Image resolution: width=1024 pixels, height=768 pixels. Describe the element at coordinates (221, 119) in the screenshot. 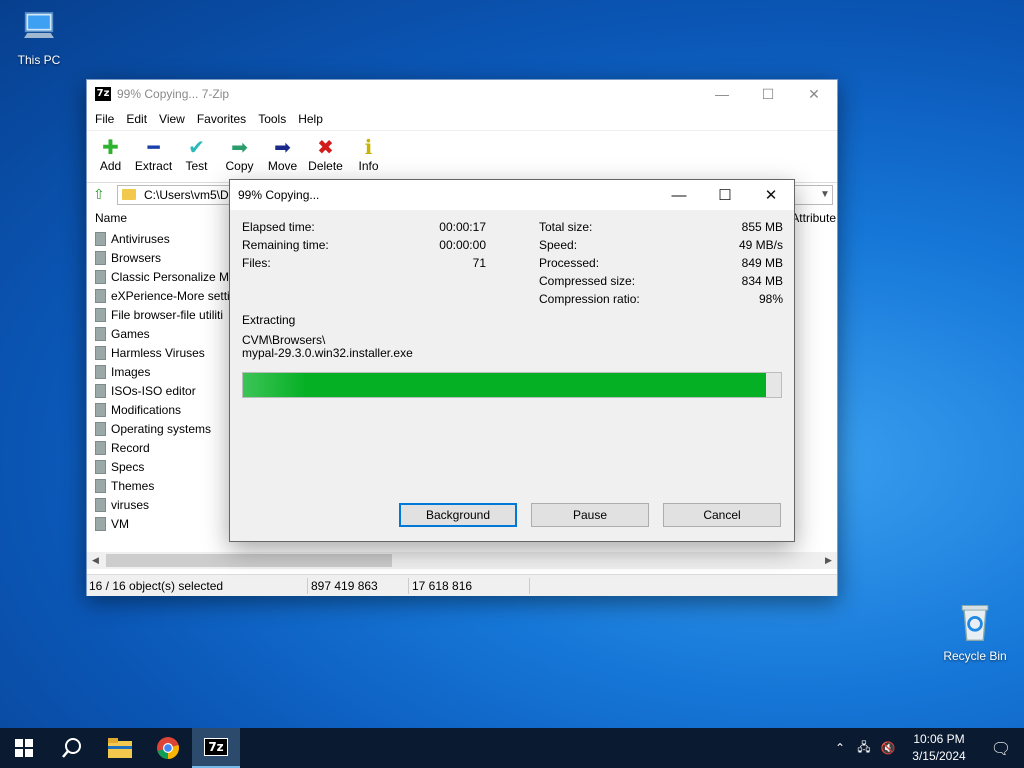

I see `menu-favorites: Favorites` at that location.